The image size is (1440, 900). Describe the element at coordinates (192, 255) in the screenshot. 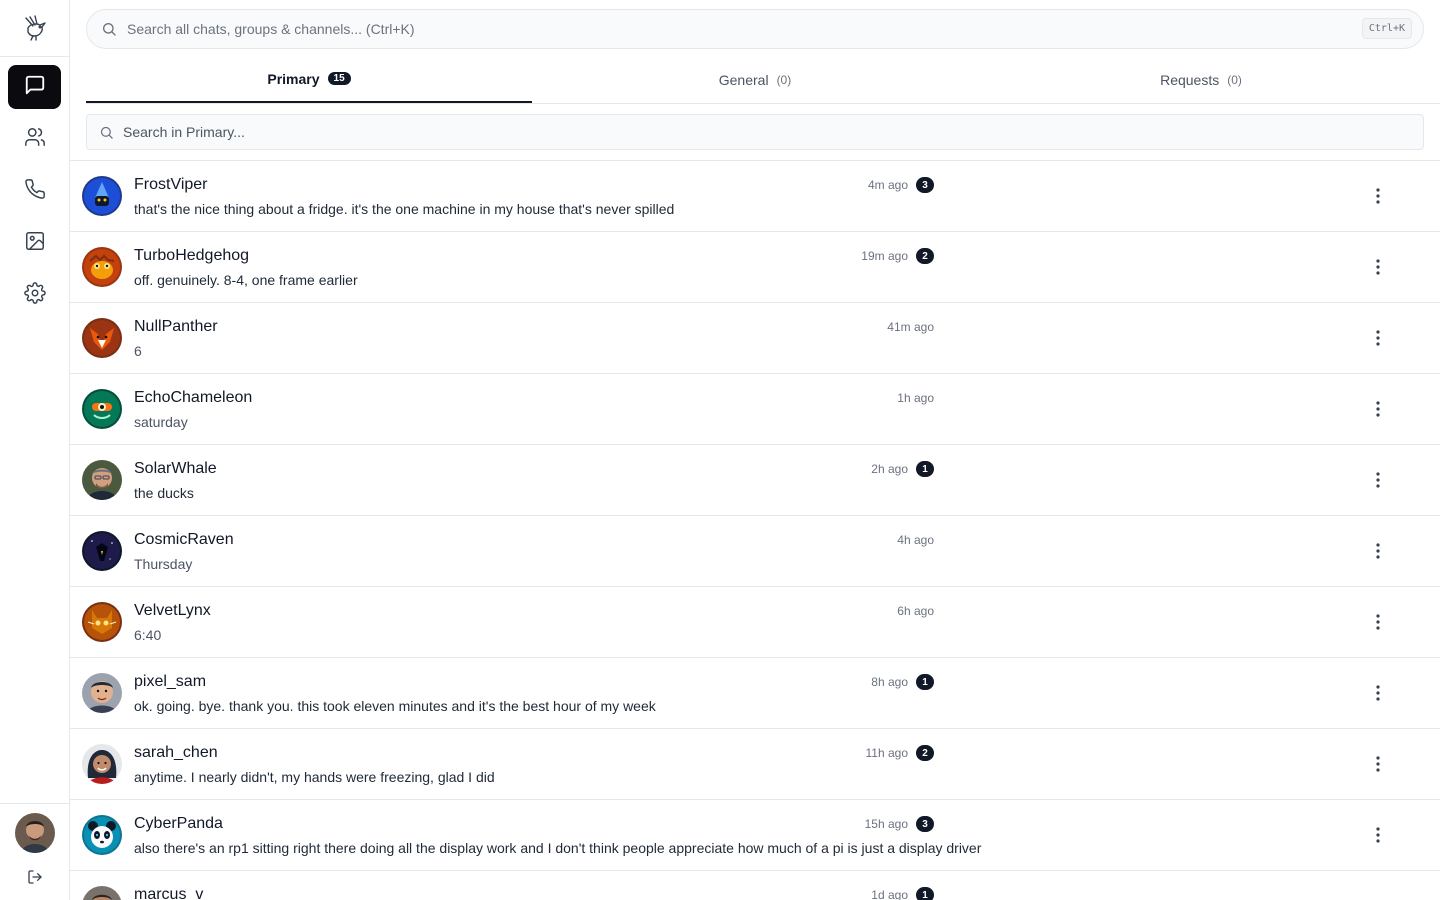

I see `contact-name: TurboHedgehog` at that location.